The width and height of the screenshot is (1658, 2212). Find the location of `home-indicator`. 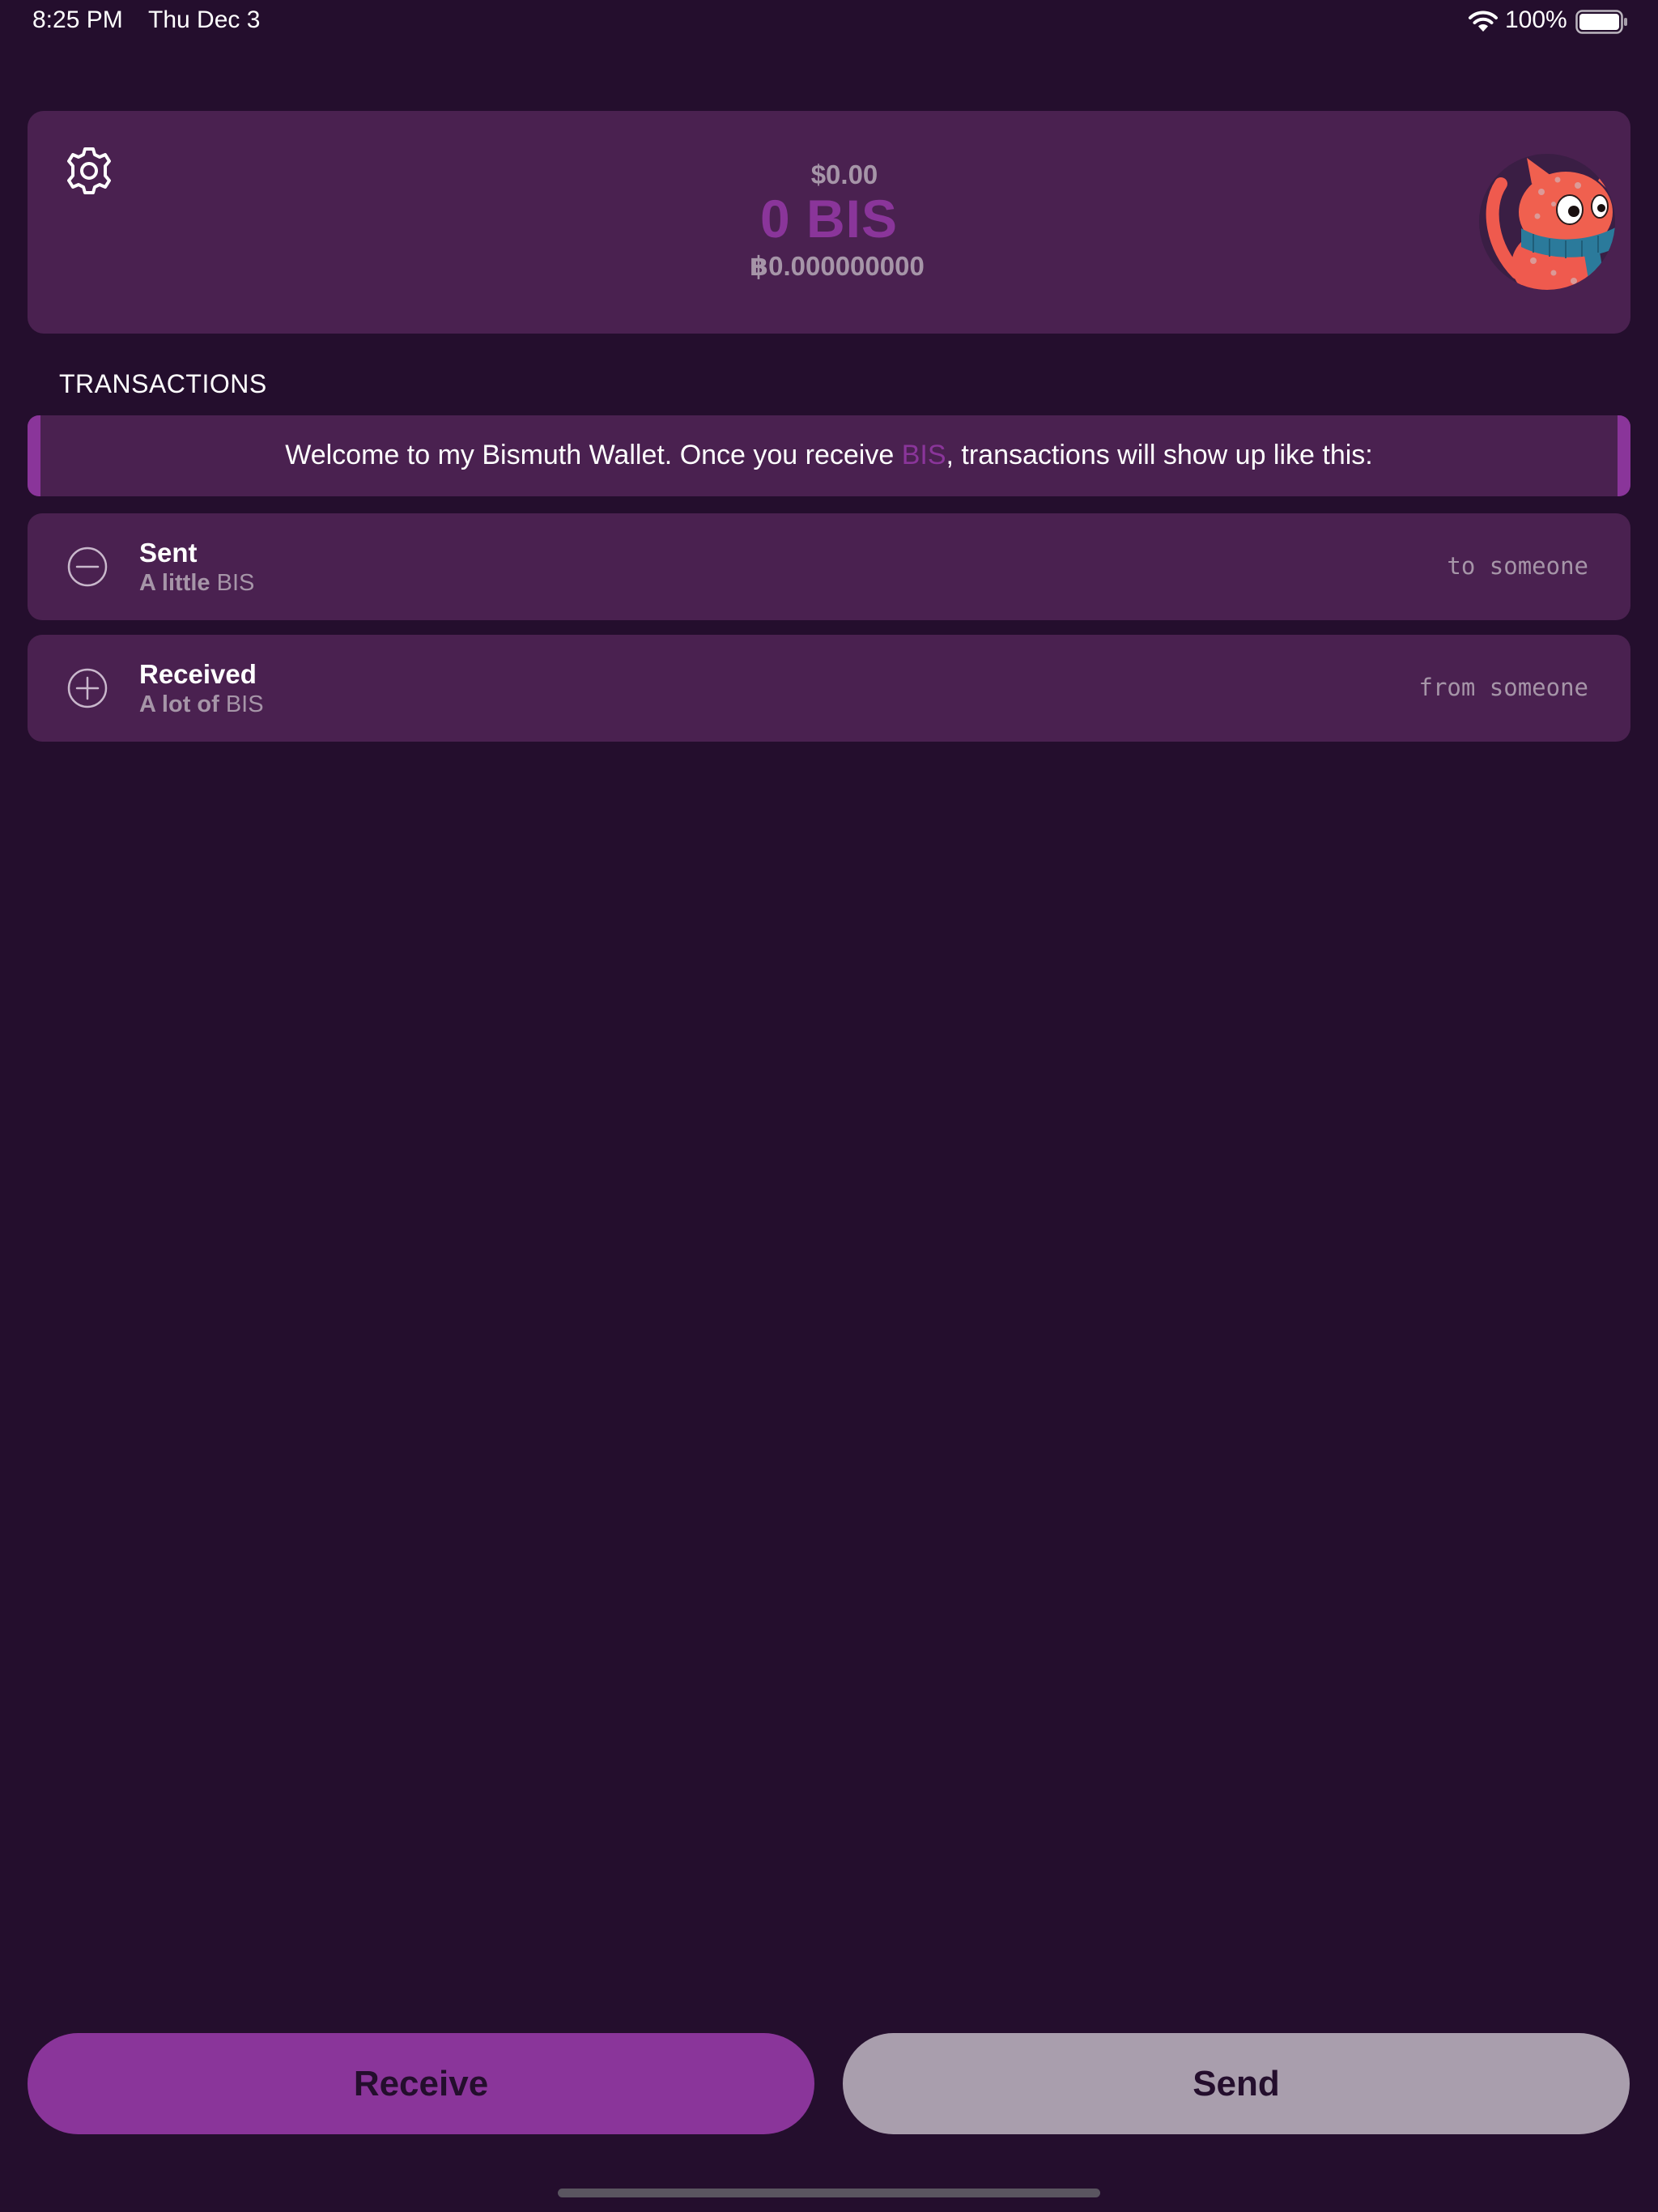

home-indicator is located at coordinates (829, 2193).